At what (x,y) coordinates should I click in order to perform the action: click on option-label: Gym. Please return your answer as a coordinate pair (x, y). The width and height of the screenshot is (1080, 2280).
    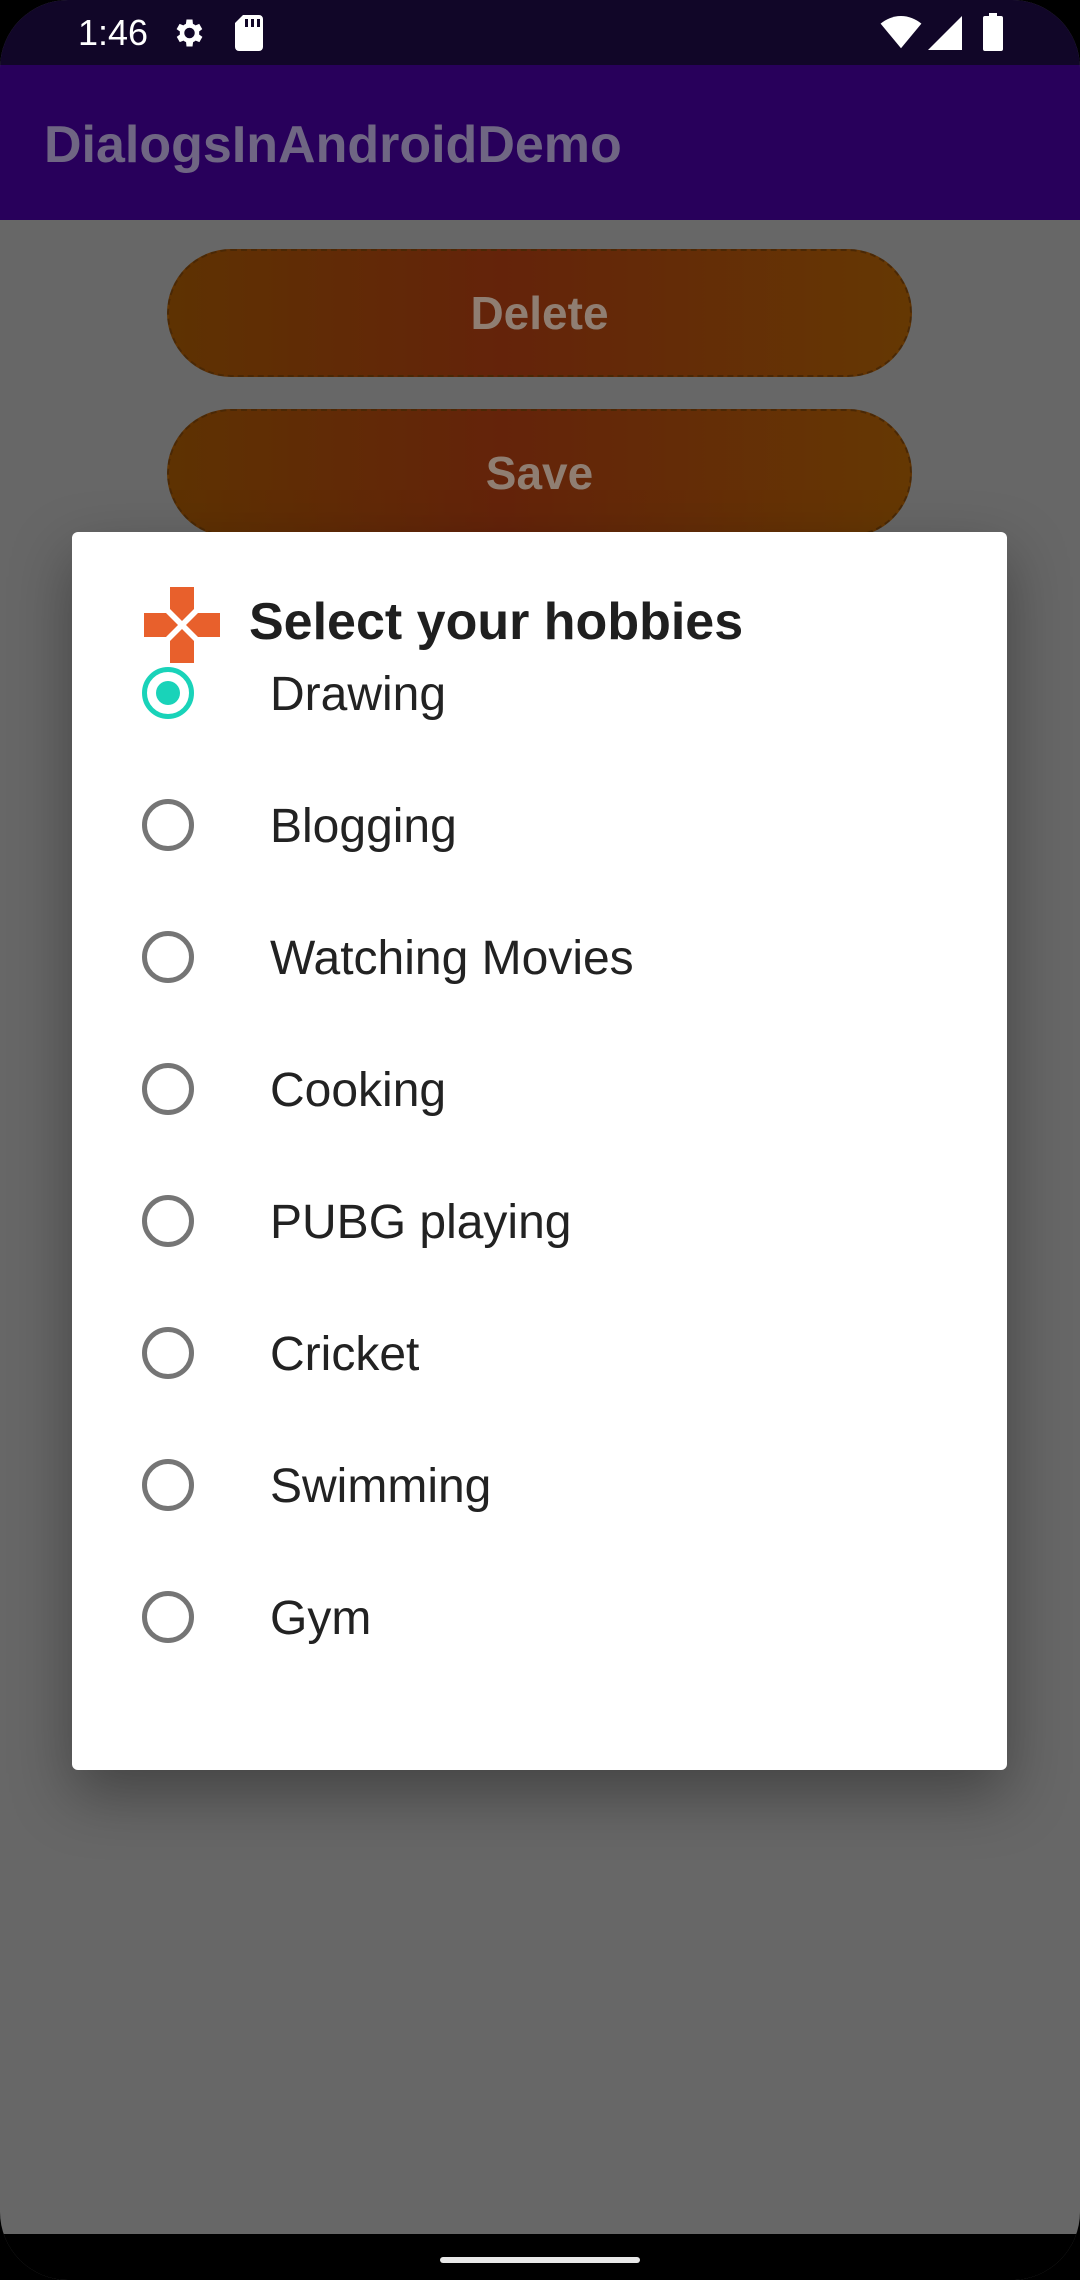
    Looking at the image, I should click on (321, 1618).